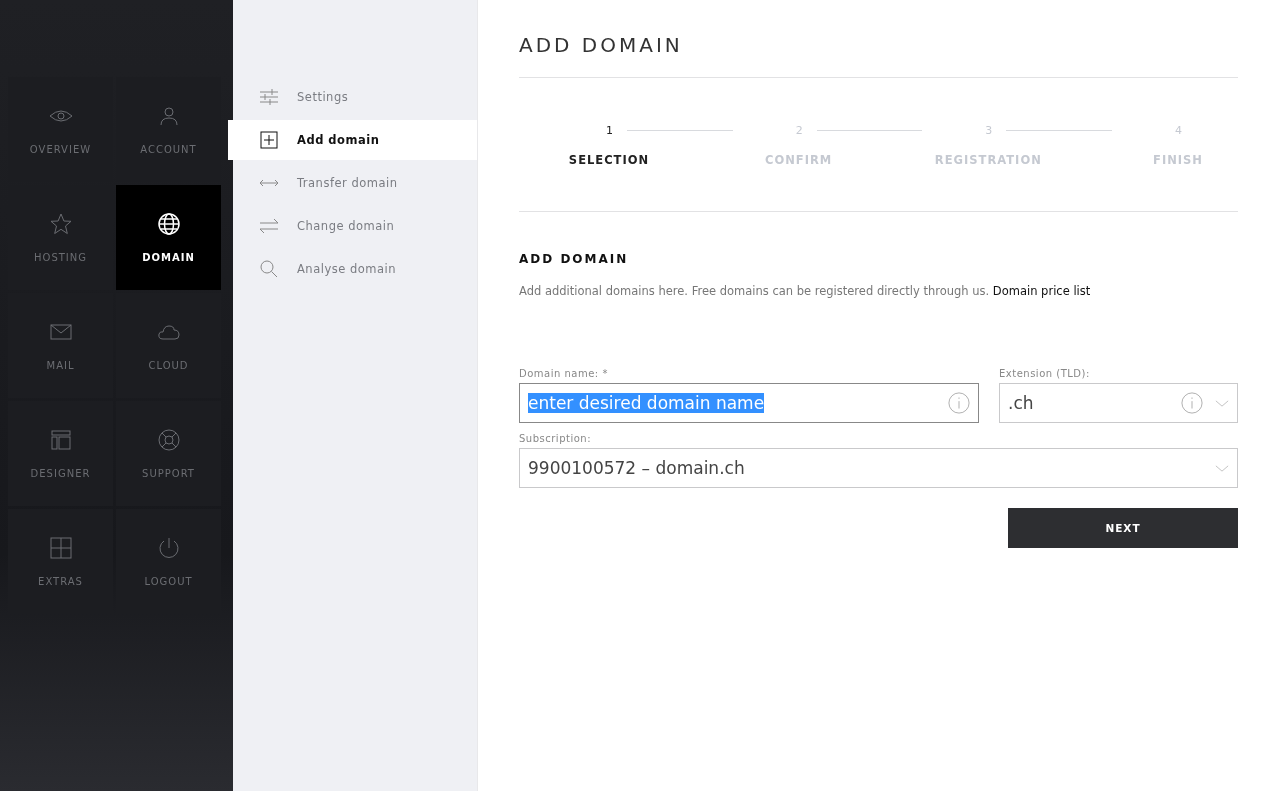 This screenshot has height=791, width=1274. I want to click on submenu-item: Settings, so click(355, 97).